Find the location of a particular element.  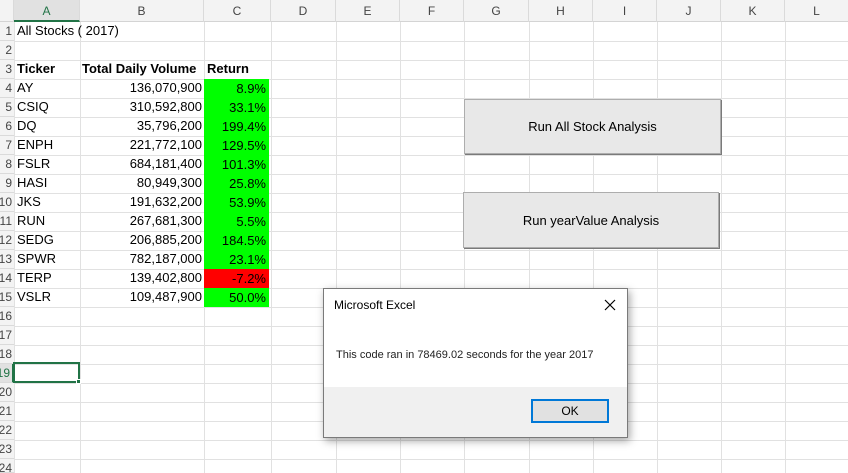

row-header: 1 is located at coordinates (7, 31).